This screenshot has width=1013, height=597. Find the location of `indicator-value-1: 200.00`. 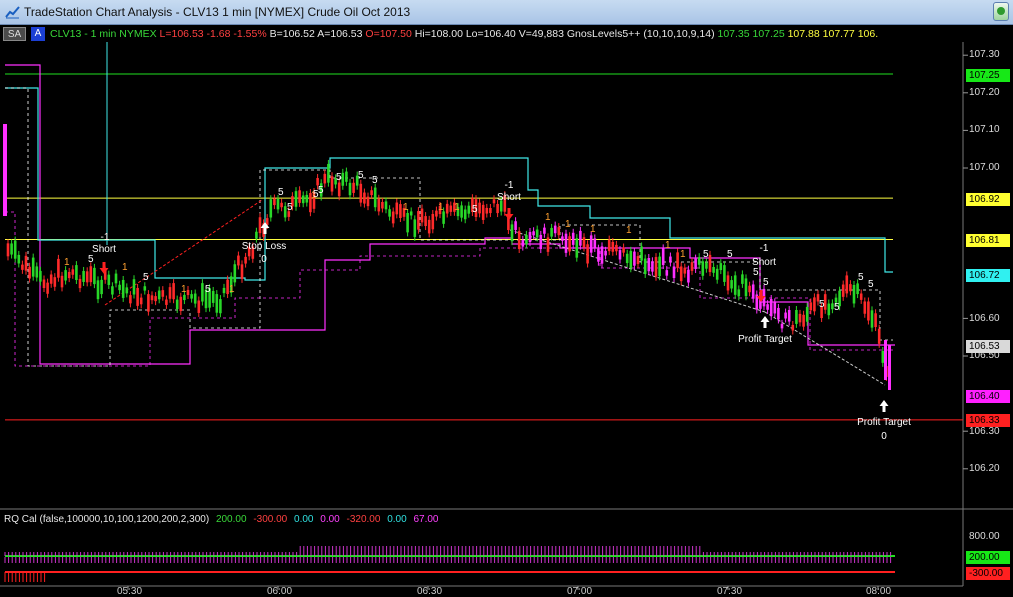

indicator-value-1: 200.00 is located at coordinates (231, 519).